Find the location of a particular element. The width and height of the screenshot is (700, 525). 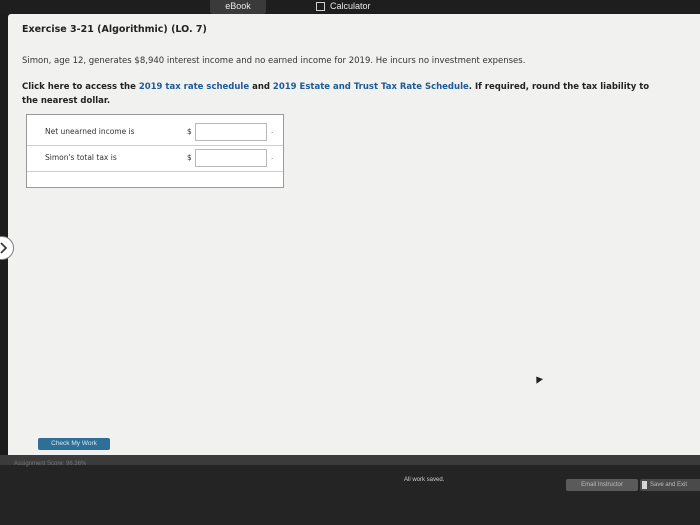

calculator-tab-label: Calculator is located at coordinates (350, 6).